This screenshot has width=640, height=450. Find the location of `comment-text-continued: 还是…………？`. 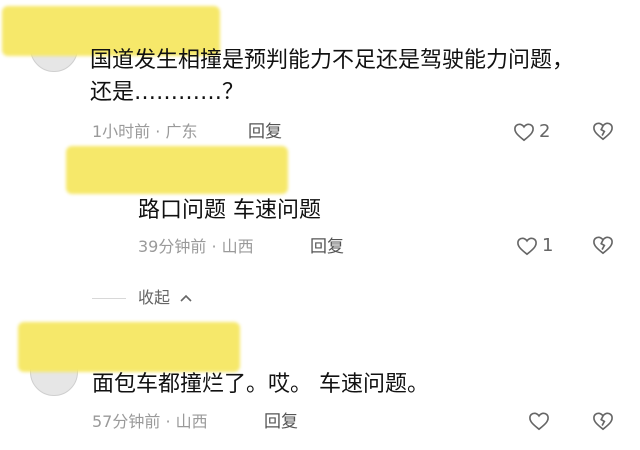

comment-text-continued: 还是…………？ is located at coordinates (167, 93).